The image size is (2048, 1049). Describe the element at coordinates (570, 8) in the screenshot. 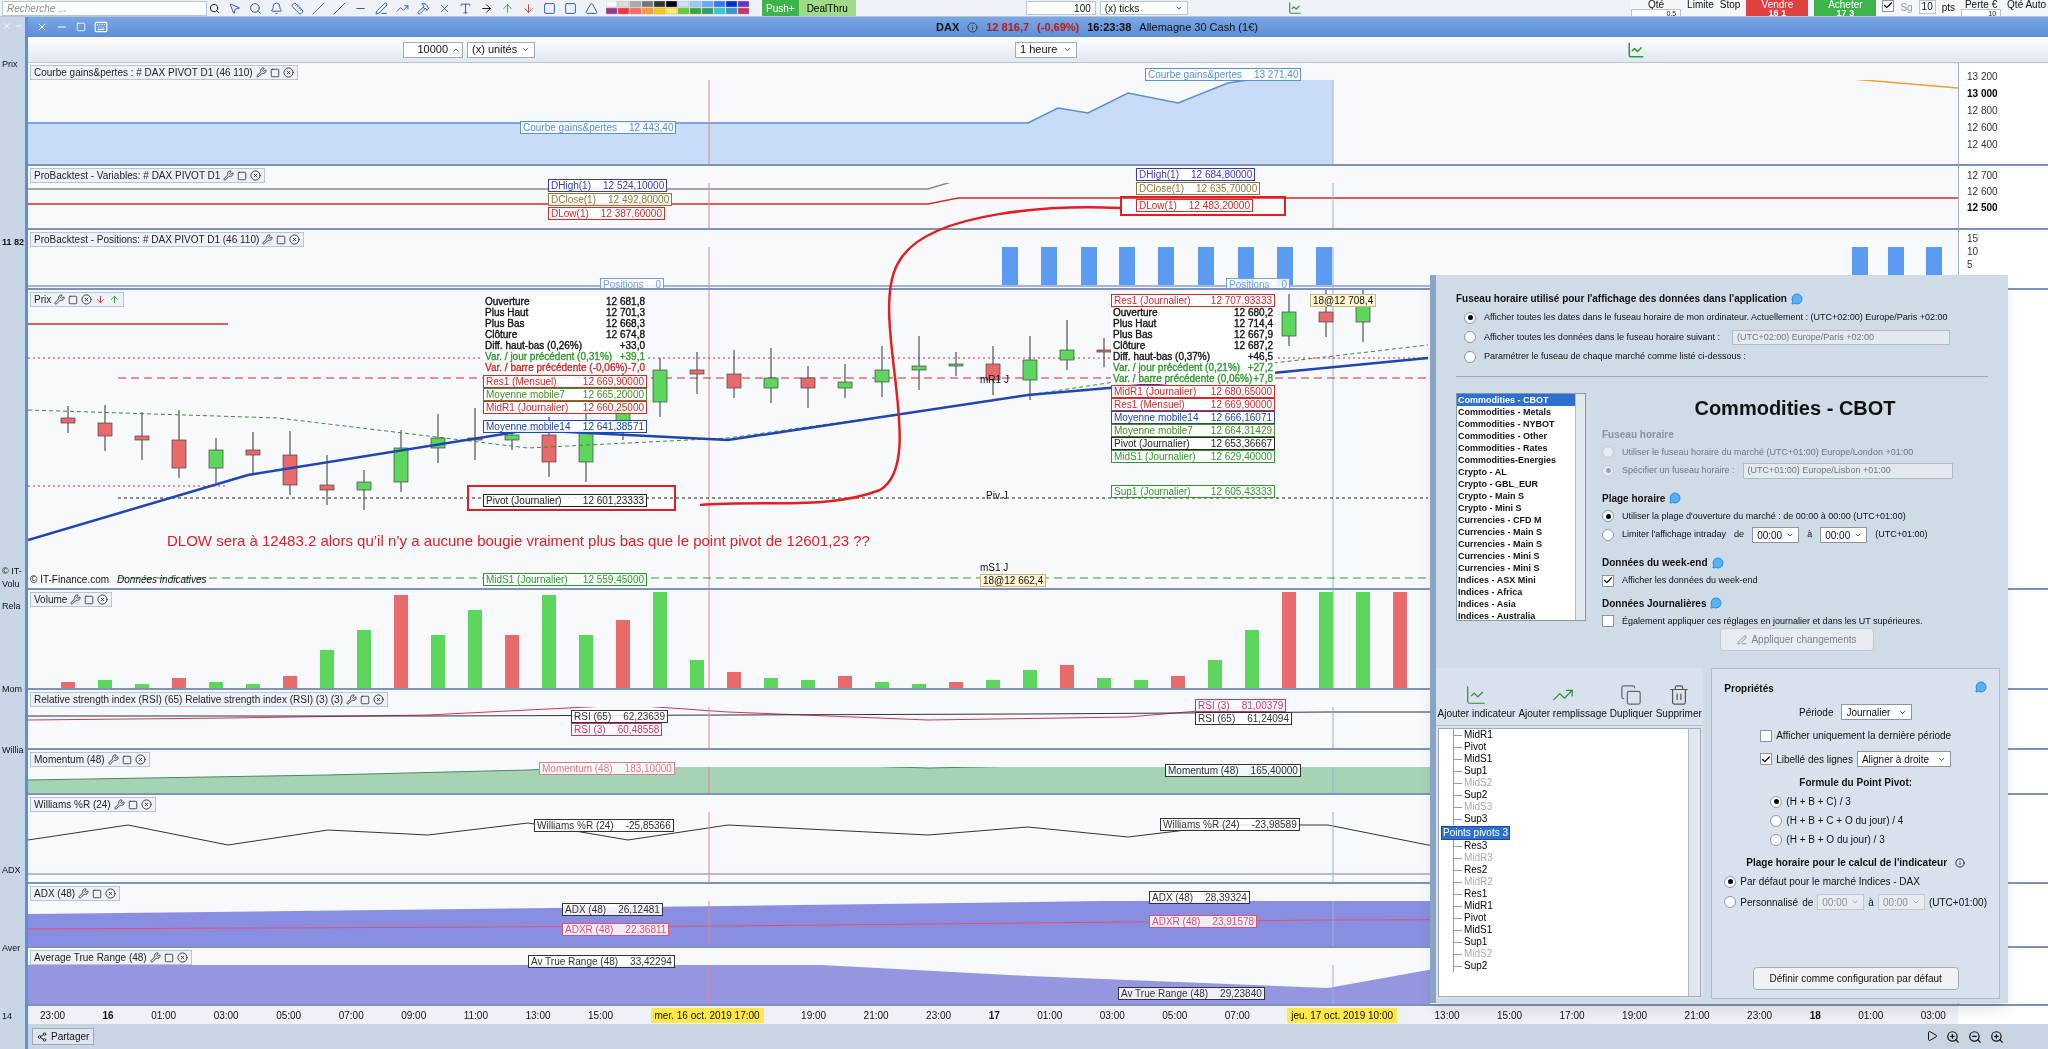

I see `rectangle-icon` at that location.